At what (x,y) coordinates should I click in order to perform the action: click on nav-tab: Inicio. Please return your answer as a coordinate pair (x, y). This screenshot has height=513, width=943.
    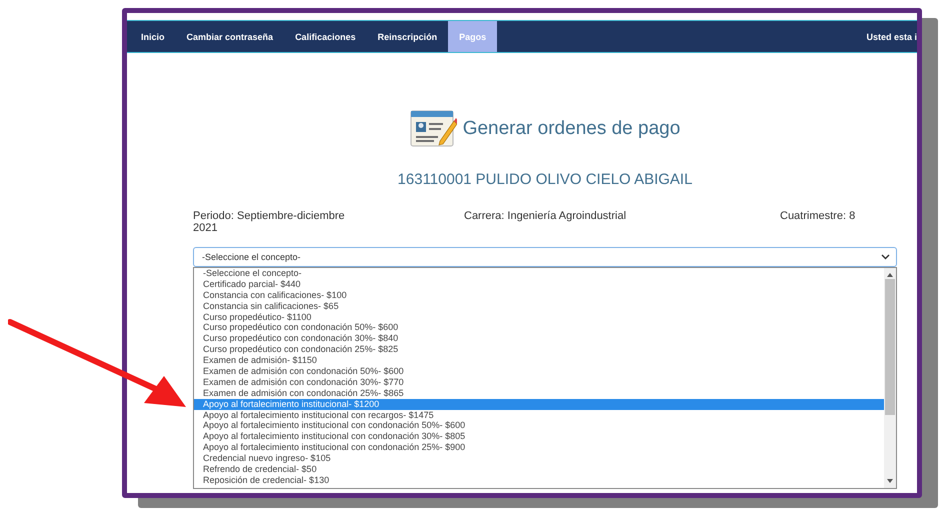
    Looking at the image, I should click on (153, 36).